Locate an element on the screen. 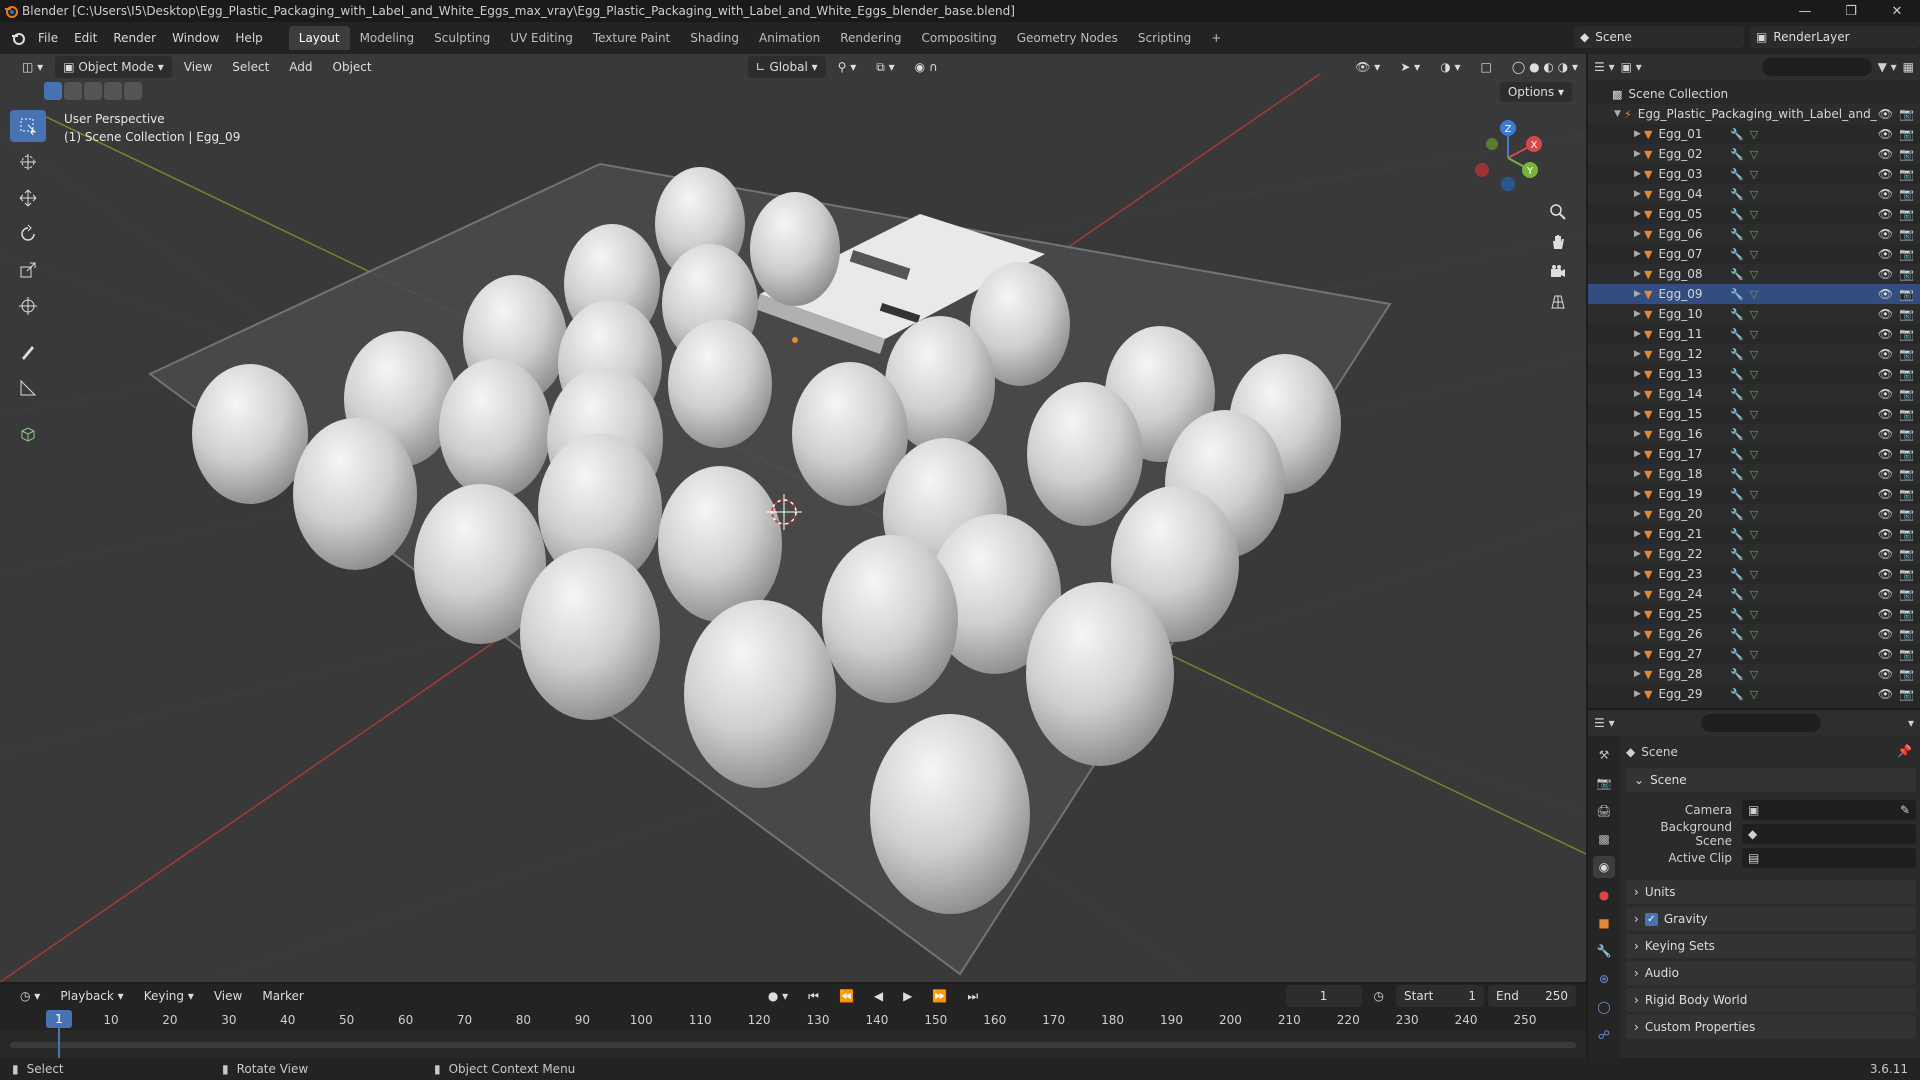 This screenshot has height=1080, width=1920. timeline-scrollbar is located at coordinates (793, 1045).